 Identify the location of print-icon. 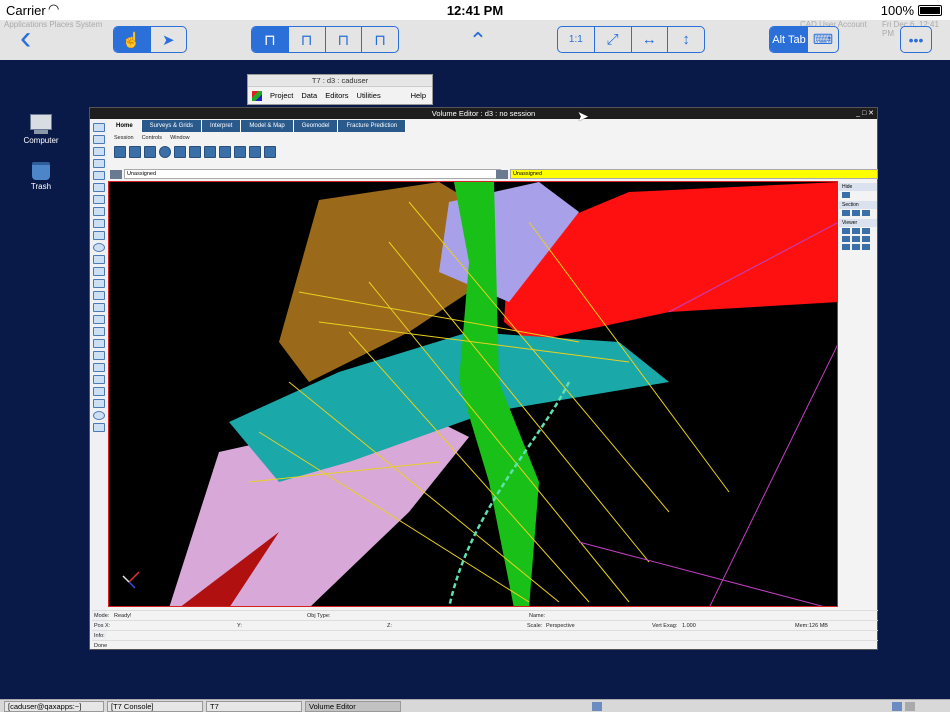
(225, 152).